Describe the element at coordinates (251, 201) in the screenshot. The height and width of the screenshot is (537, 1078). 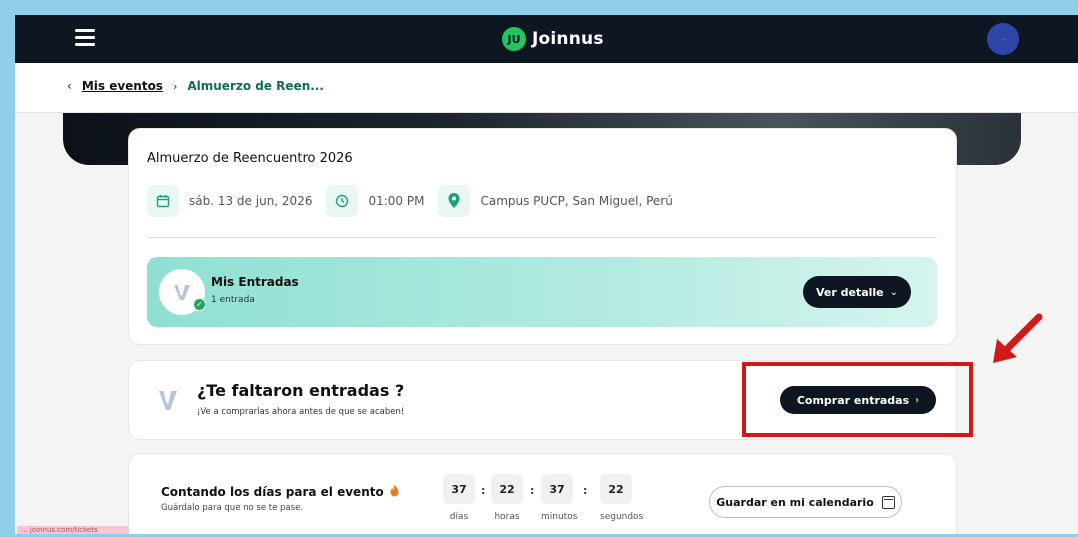
I see `event-date: sáb. 13 de jun, 2026` at that location.